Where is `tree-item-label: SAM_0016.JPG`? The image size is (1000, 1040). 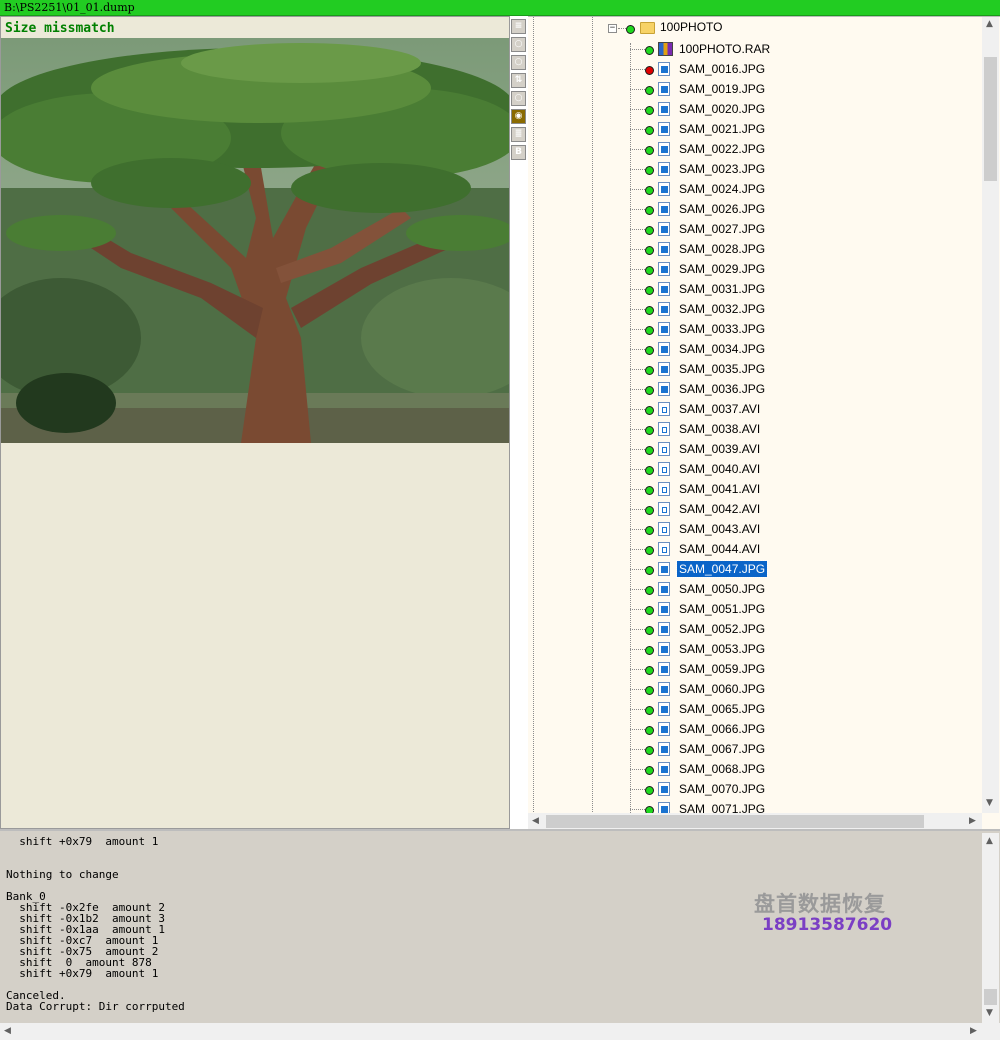 tree-item-label: SAM_0016.JPG is located at coordinates (722, 69).